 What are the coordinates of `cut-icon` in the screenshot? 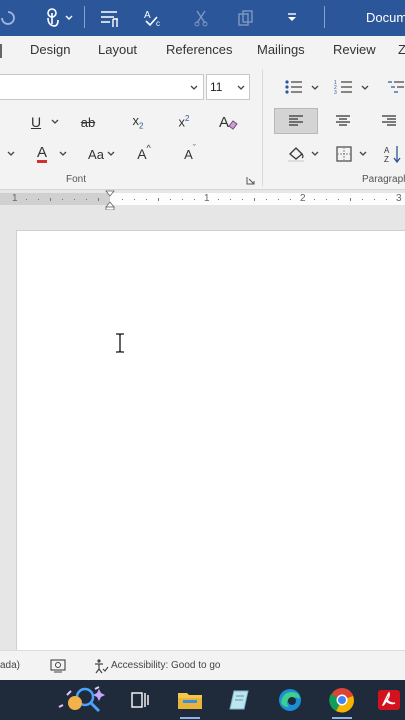 It's located at (201, 18).